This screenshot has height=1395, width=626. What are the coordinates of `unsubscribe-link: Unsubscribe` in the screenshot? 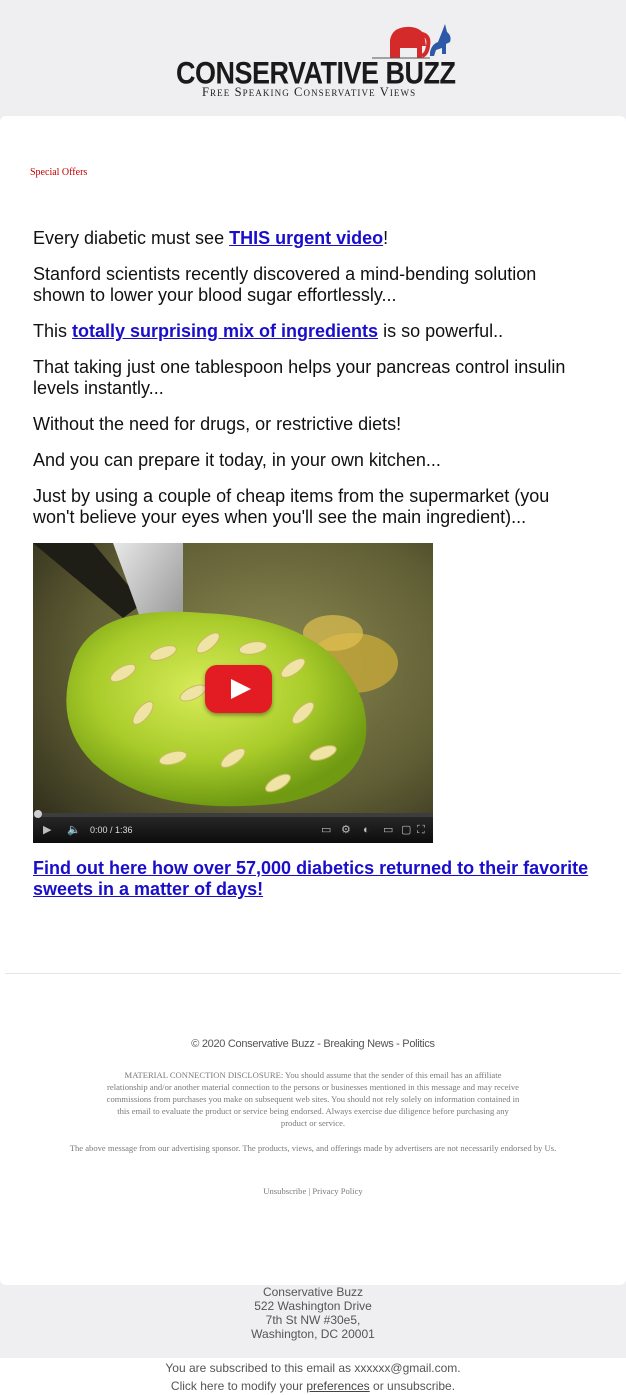 It's located at (284, 1191).